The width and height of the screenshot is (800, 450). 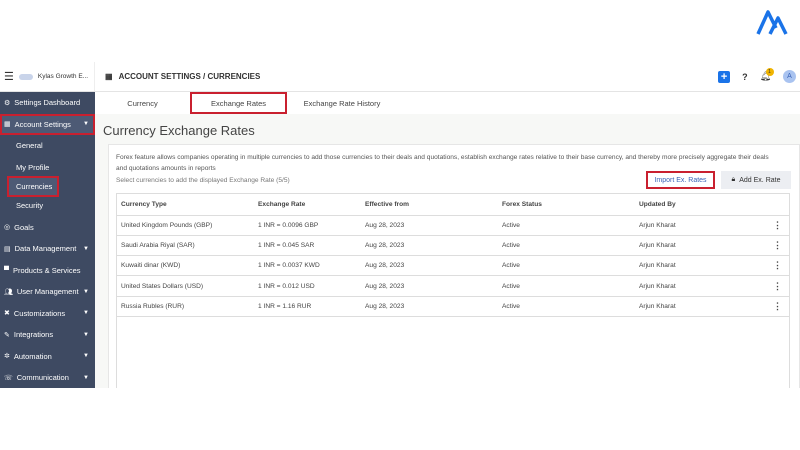 I want to click on add-icon: +, so click(x=724, y=76).